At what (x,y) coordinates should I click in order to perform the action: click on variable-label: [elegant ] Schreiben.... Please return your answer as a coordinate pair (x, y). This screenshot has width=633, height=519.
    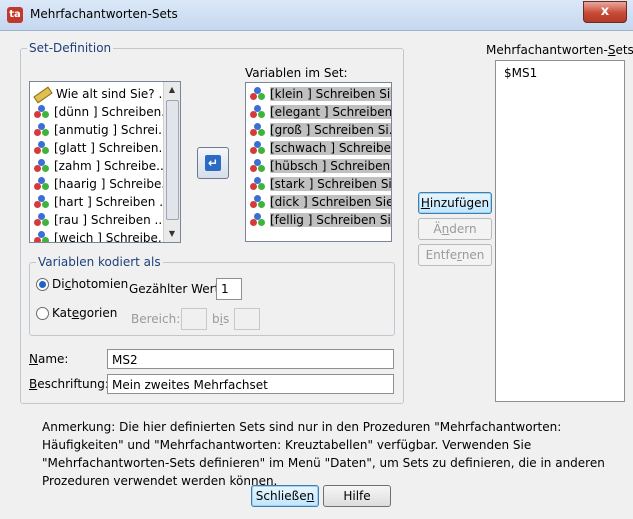
    Looking at the image, I should click on (330, 112).